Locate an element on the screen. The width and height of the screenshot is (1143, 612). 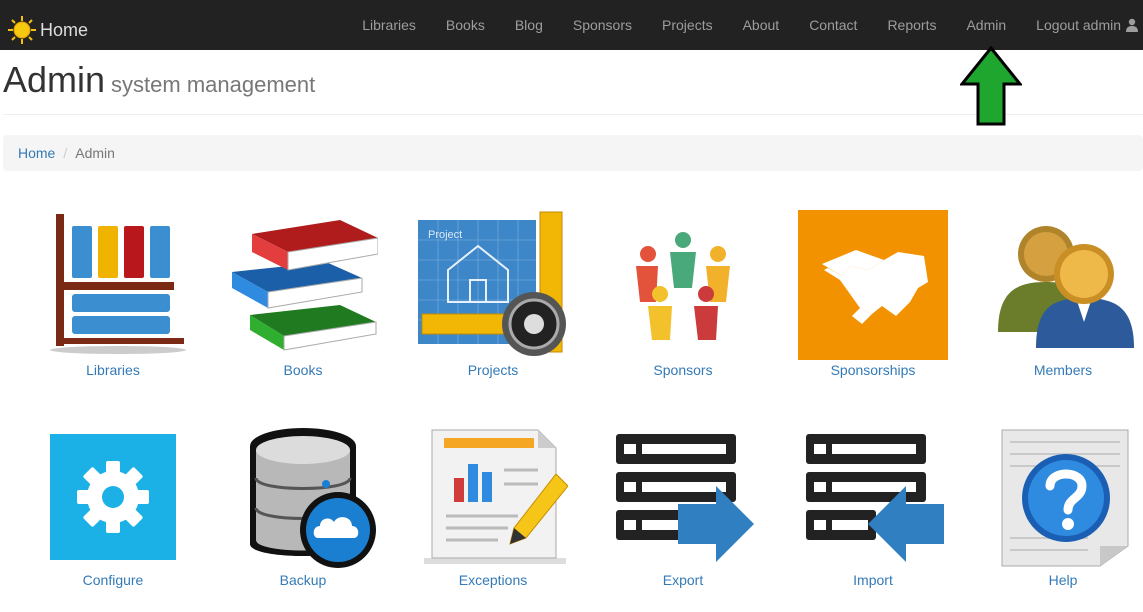
nav-projects: Projects is located at coordinates (687, 25).